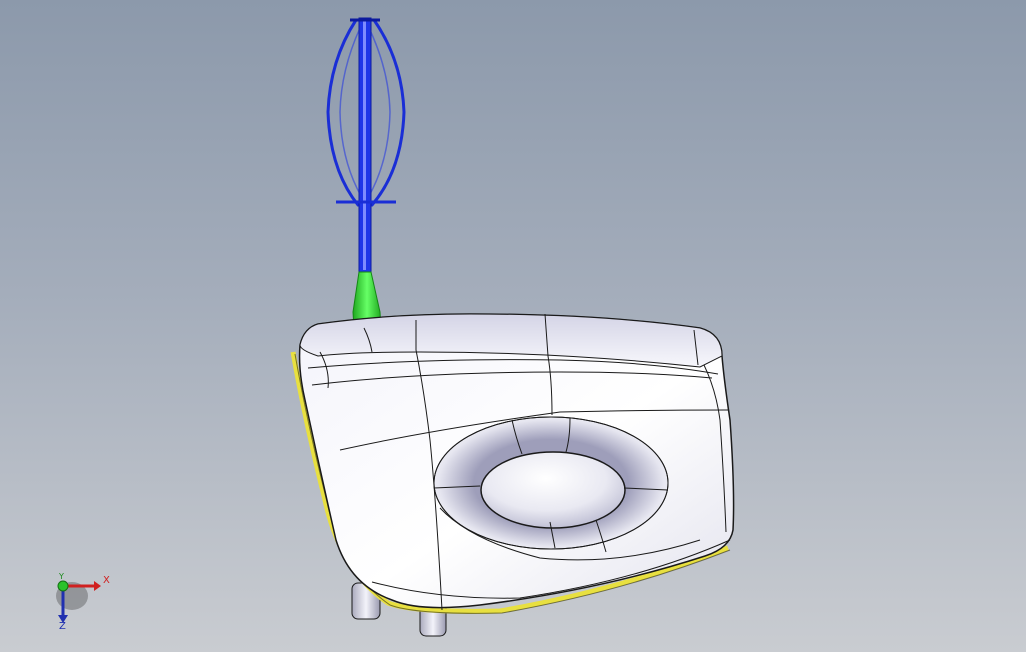  Describe the element at coordinates (553, 490) in the screenshot. I see `hole` at that location.